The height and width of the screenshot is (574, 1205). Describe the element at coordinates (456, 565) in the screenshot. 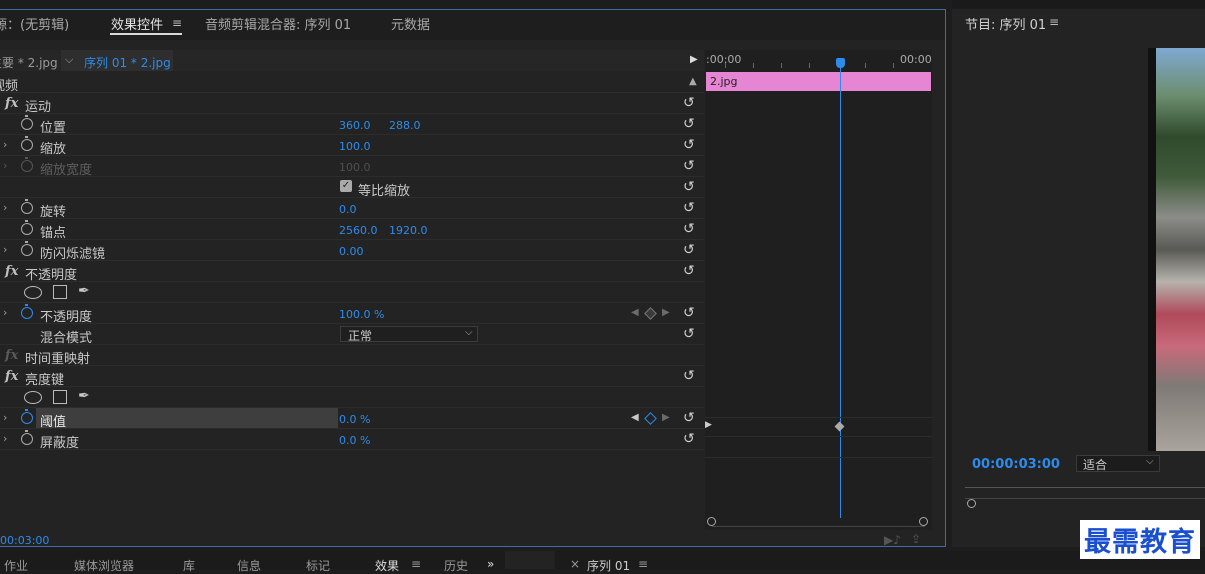

I see `tab-history: 历史` at that location.